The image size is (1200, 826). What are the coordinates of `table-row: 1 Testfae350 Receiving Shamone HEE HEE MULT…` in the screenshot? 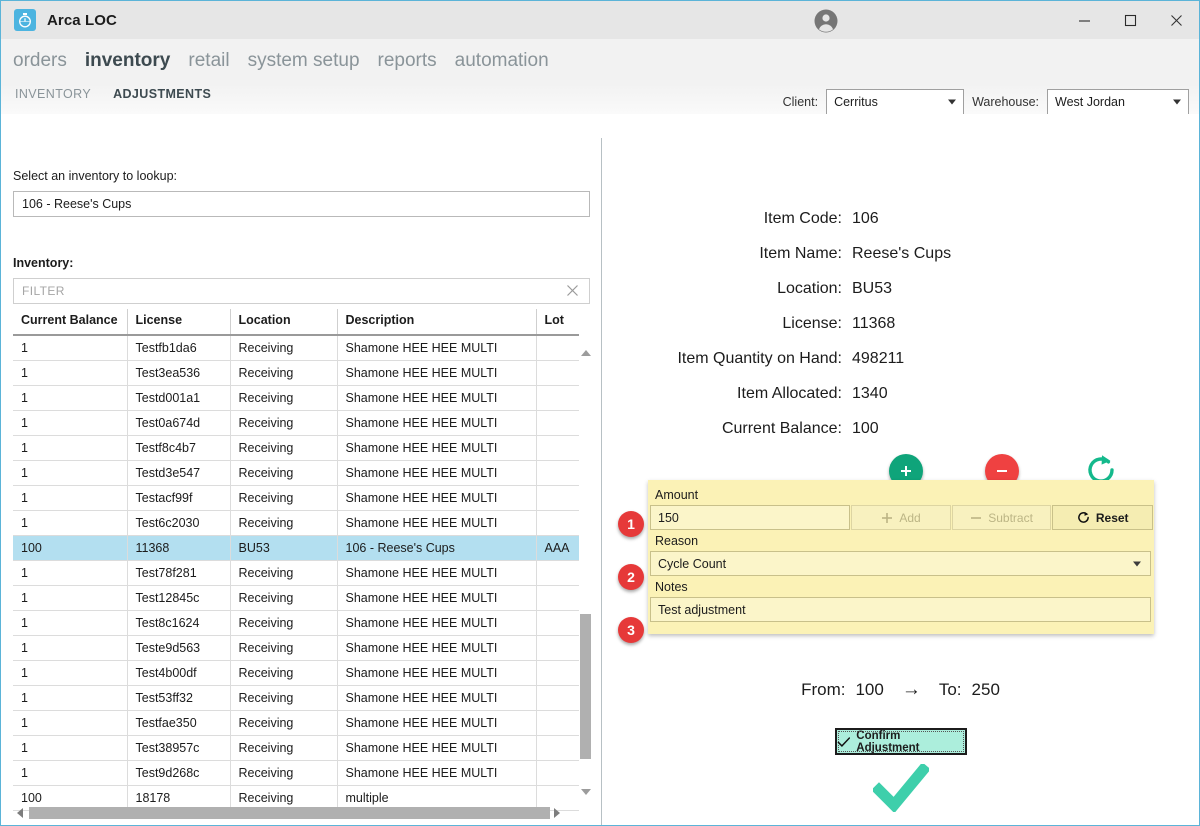 It's located at (296, 723).